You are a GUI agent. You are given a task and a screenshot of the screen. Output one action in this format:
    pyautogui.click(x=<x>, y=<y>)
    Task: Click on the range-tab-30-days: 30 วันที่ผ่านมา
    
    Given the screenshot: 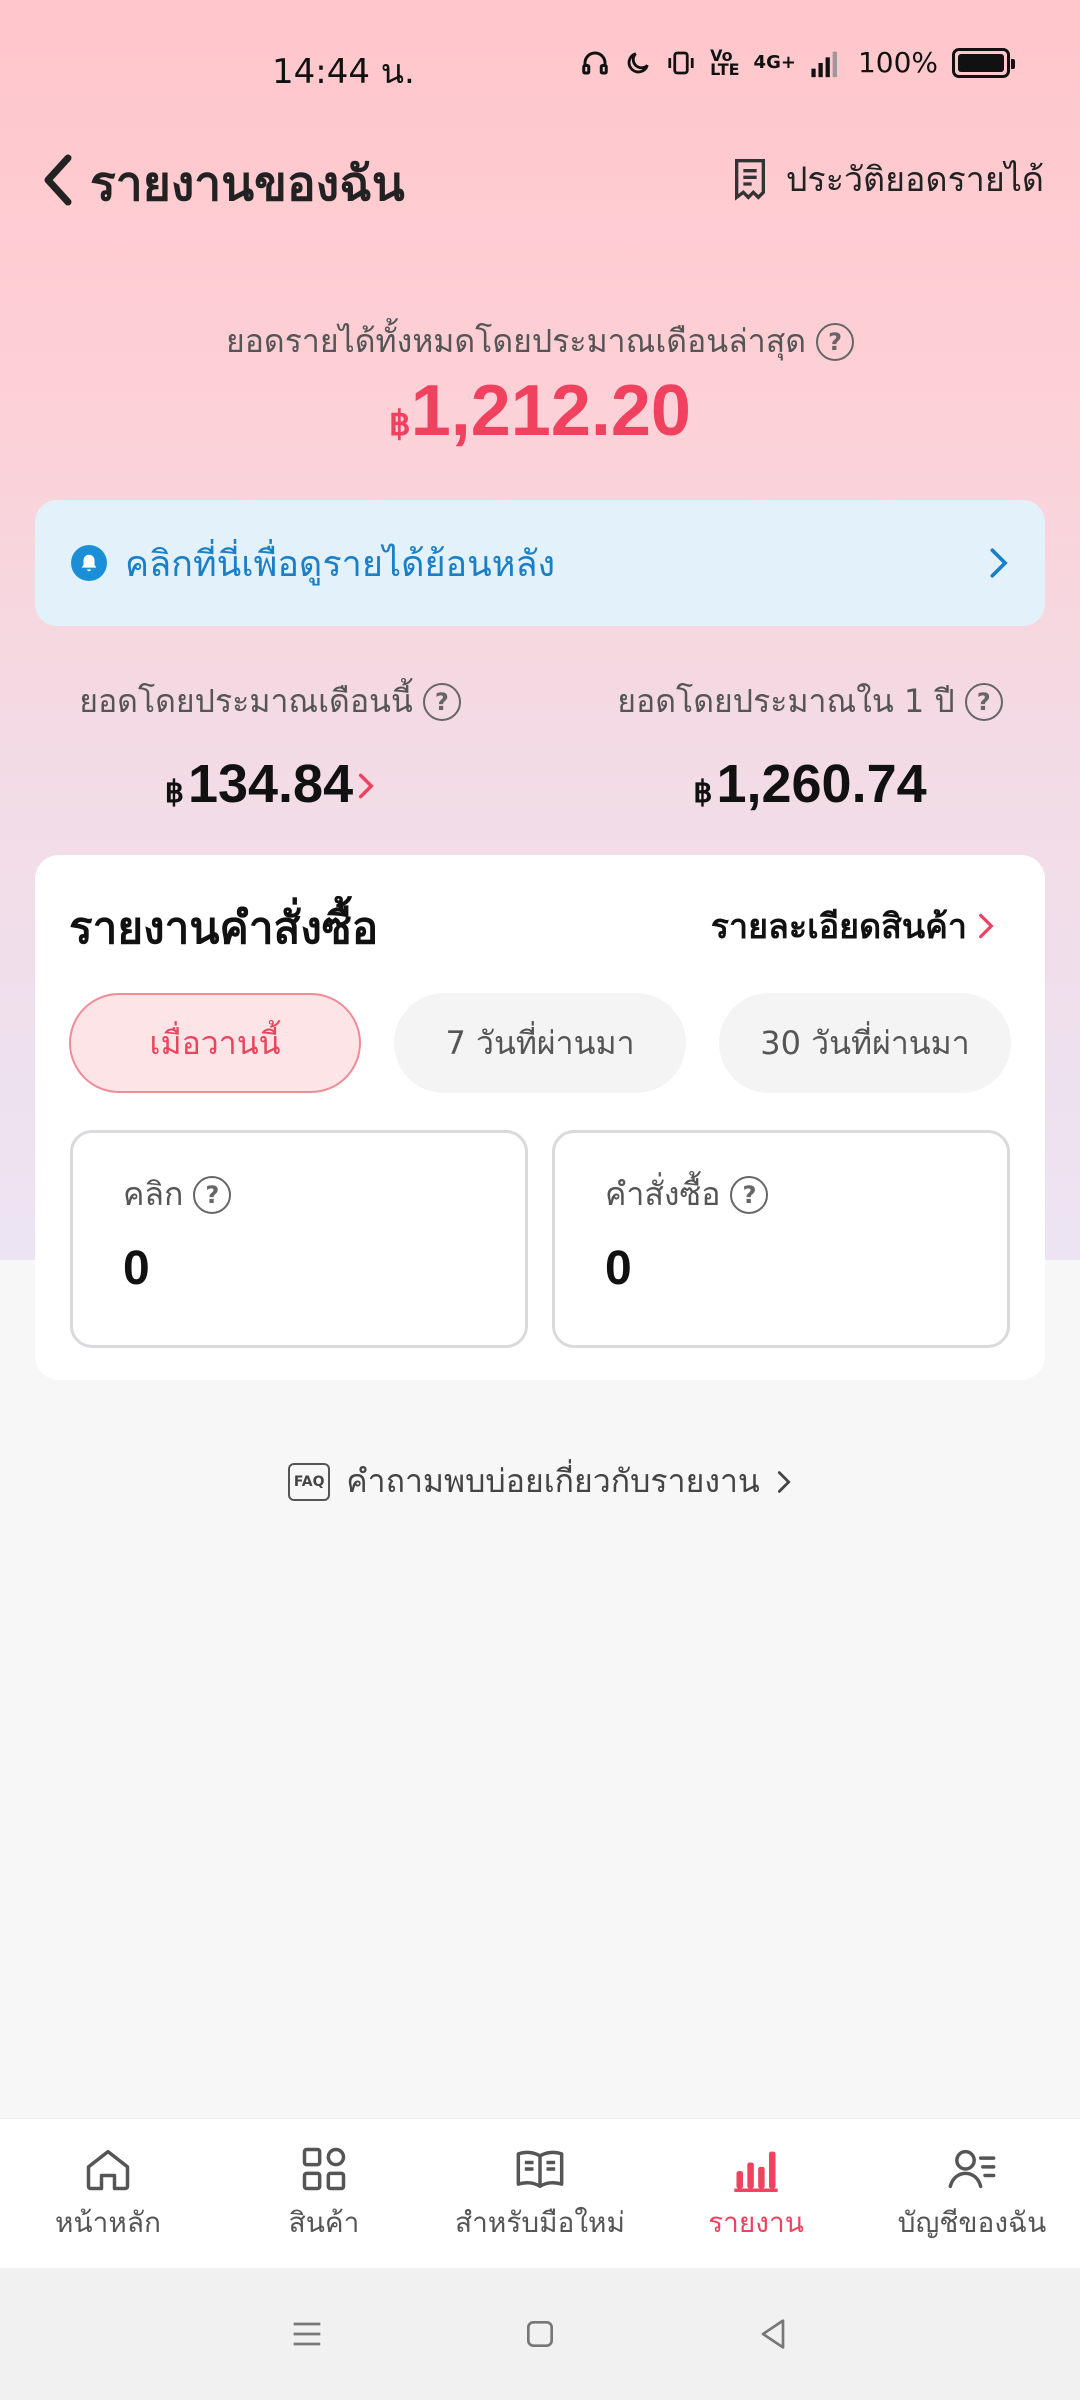 What is the action you would take?
    pyautogui.click(x=865, y=1043)
    